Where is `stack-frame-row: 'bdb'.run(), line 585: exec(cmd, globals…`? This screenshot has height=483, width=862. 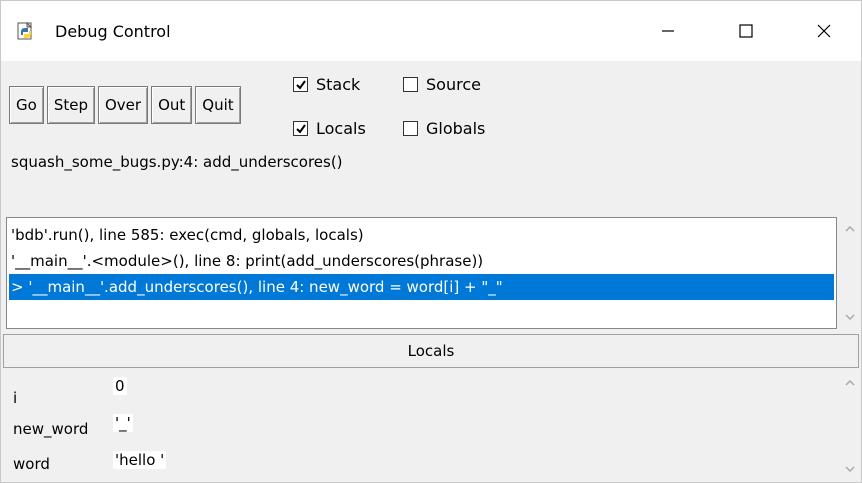
stack-frame-row: 'bdb'.run(), line 585: exec(cmd, globals… is located at coordinates (421, 235).